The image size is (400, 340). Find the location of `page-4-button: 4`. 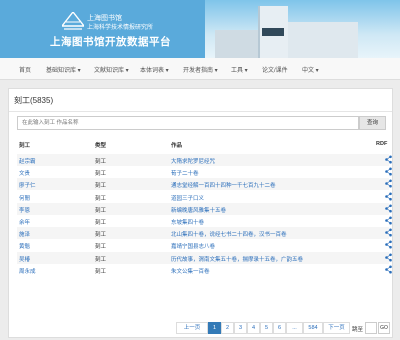

page-4-button: 4 is located at coordinates (253, 328).